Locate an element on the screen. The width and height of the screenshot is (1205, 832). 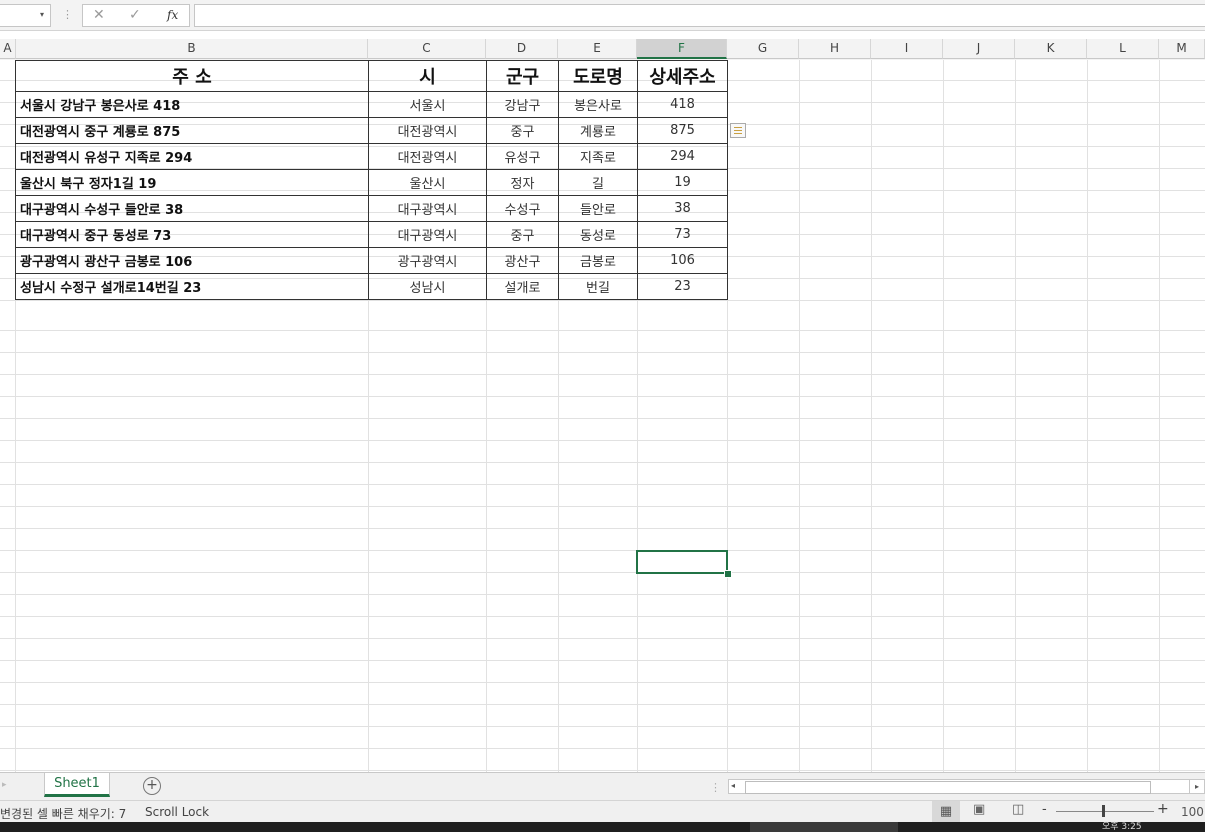
cell-road: 들안로 is located at coordinates (598, 208).